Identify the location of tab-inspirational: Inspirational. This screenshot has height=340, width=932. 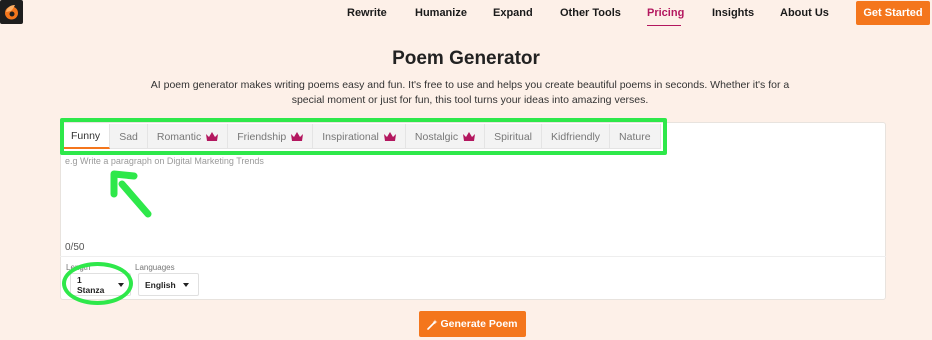
(359, 136).